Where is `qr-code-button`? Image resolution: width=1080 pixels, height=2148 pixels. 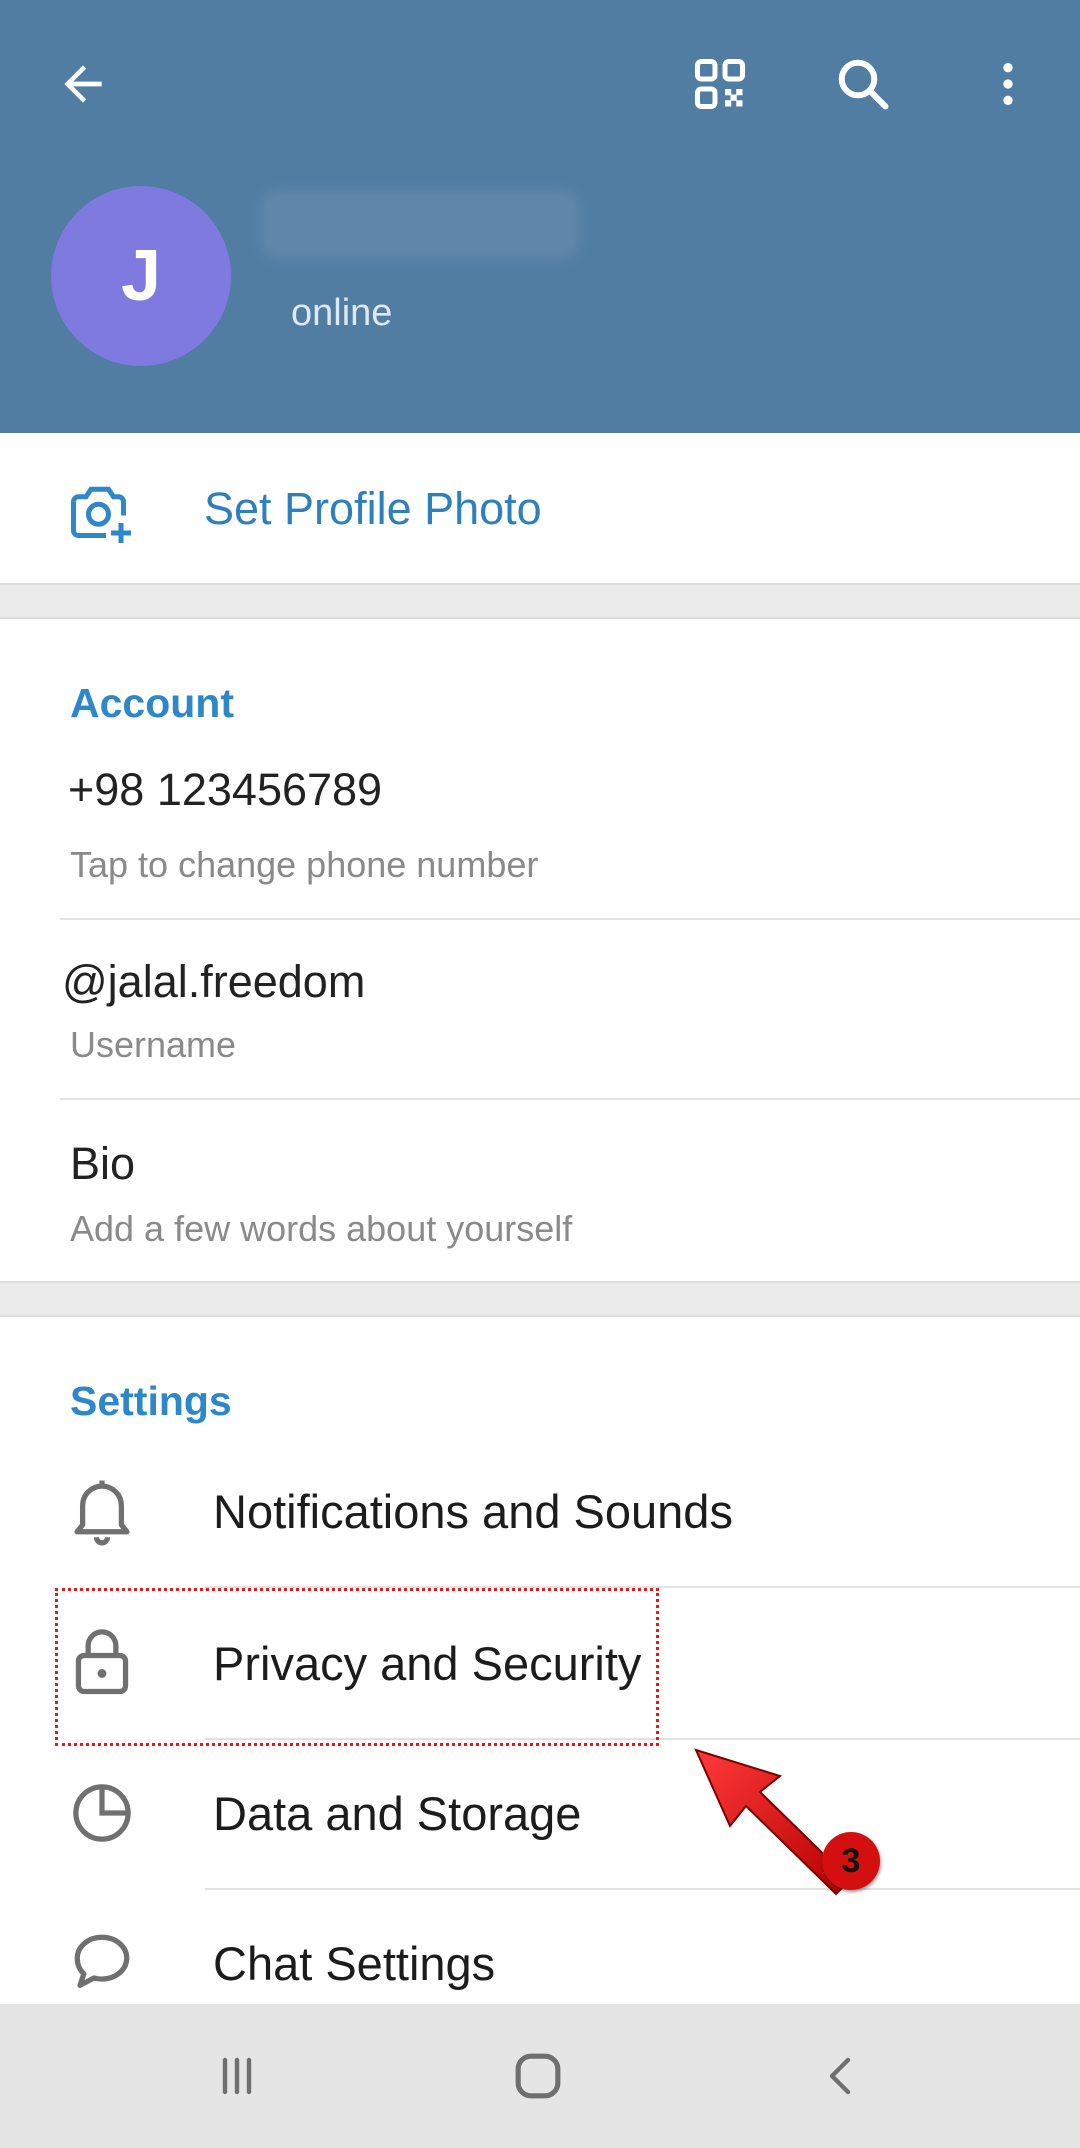 qr-code-button is located at coordinates (720, 84).